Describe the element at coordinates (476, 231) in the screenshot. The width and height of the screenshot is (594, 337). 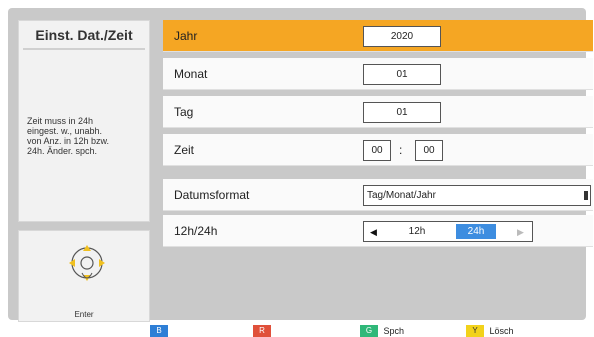
I see `option-24h: 24h` at that location.